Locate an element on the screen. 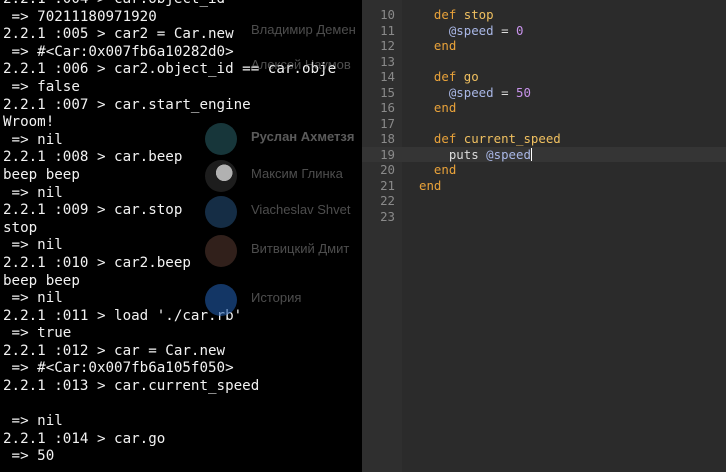 Image resolution: width=726 pixels, height=472 pixels. terminal-line: 2.2.1 :013 > car.current_speed is located at coordinates (131, 386).